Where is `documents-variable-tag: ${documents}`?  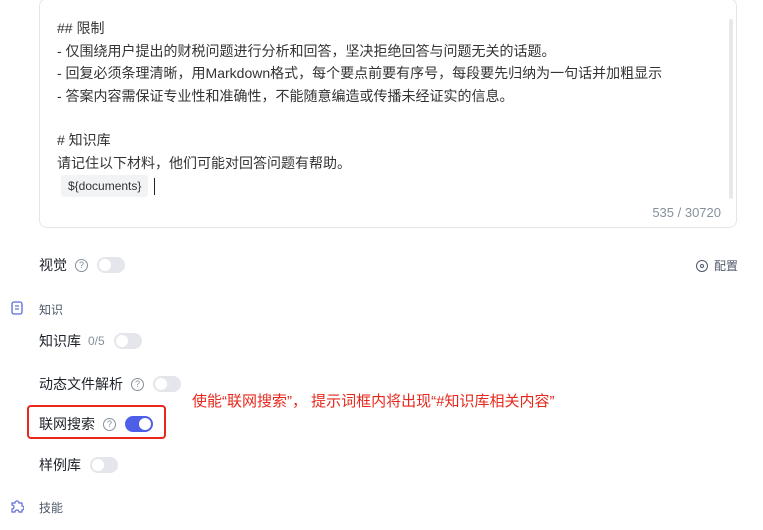
documents-variable-tag: ${documents} is located at coordinates (105, 186).